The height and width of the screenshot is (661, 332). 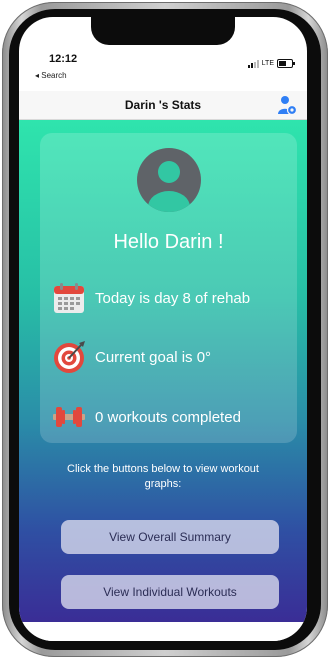 I want to click on view-overall-summary-button: View Overall Summary, so click(x=170, y=537).